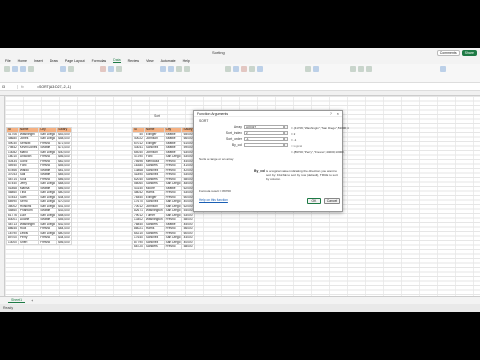  Describe the element at coordinates (171, 69) in the screenshot. I see `sort-icon` at that location.